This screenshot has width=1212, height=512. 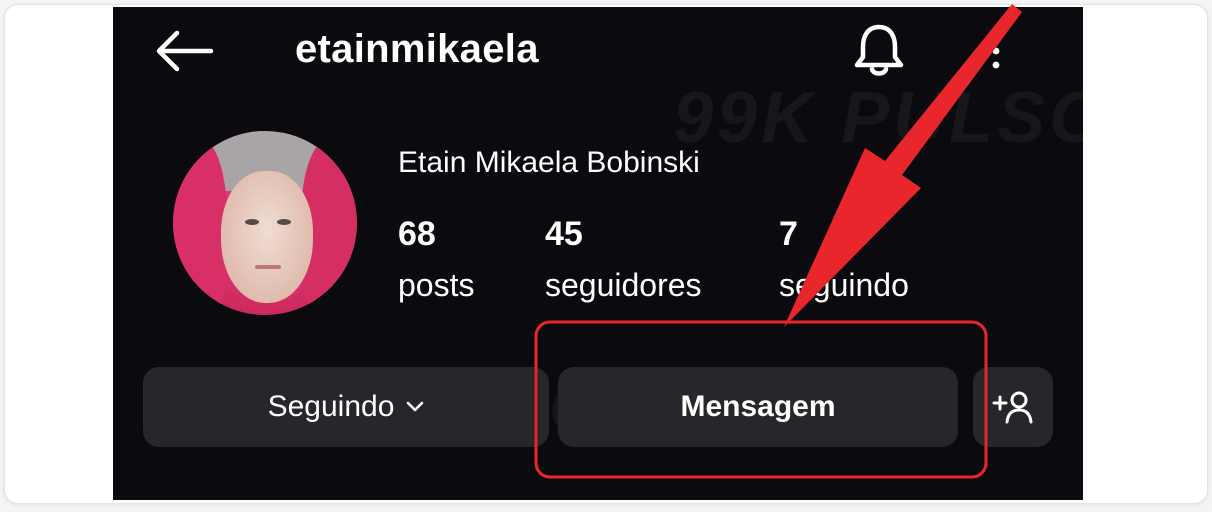 I want to click on chevron-down-icon, so click(x=415, y=406).